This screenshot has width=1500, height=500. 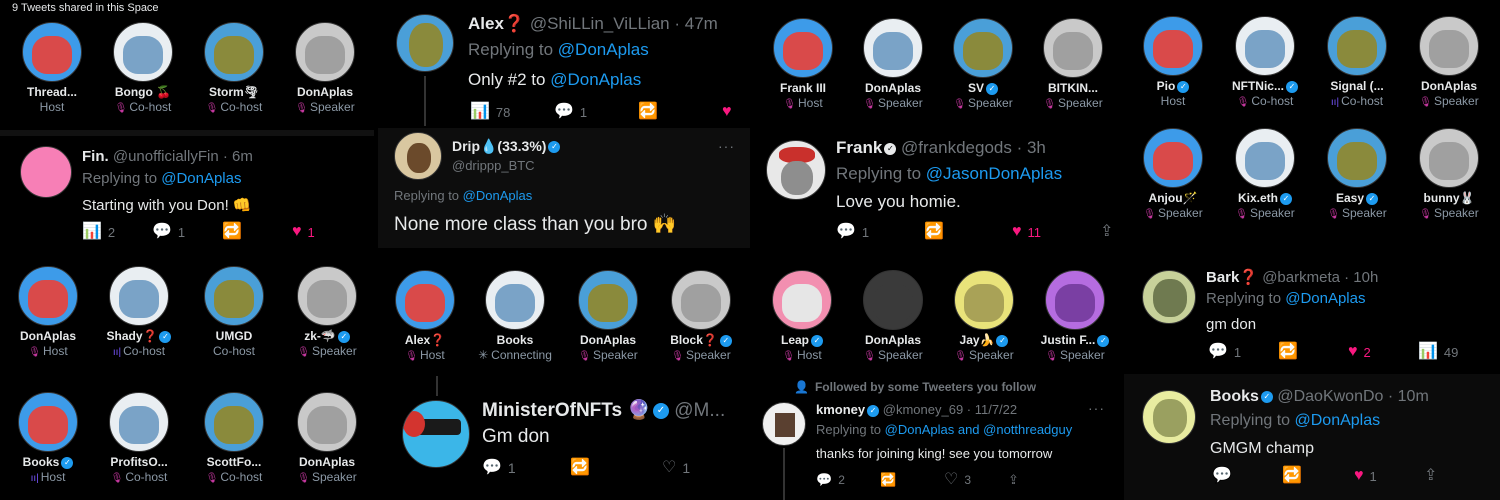 I want to click on speaker-5: ProfitsO... 🎙 Co-host, so click(x=139, y=438).